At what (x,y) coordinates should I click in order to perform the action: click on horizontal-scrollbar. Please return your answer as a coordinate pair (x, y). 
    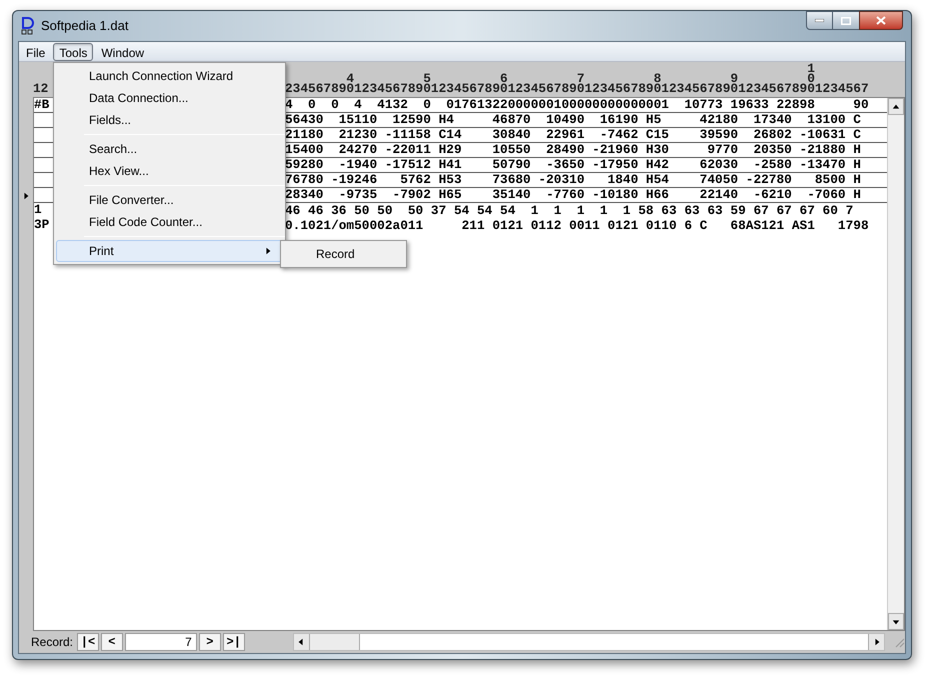
    Looking at the image, I should click on (589, 642).